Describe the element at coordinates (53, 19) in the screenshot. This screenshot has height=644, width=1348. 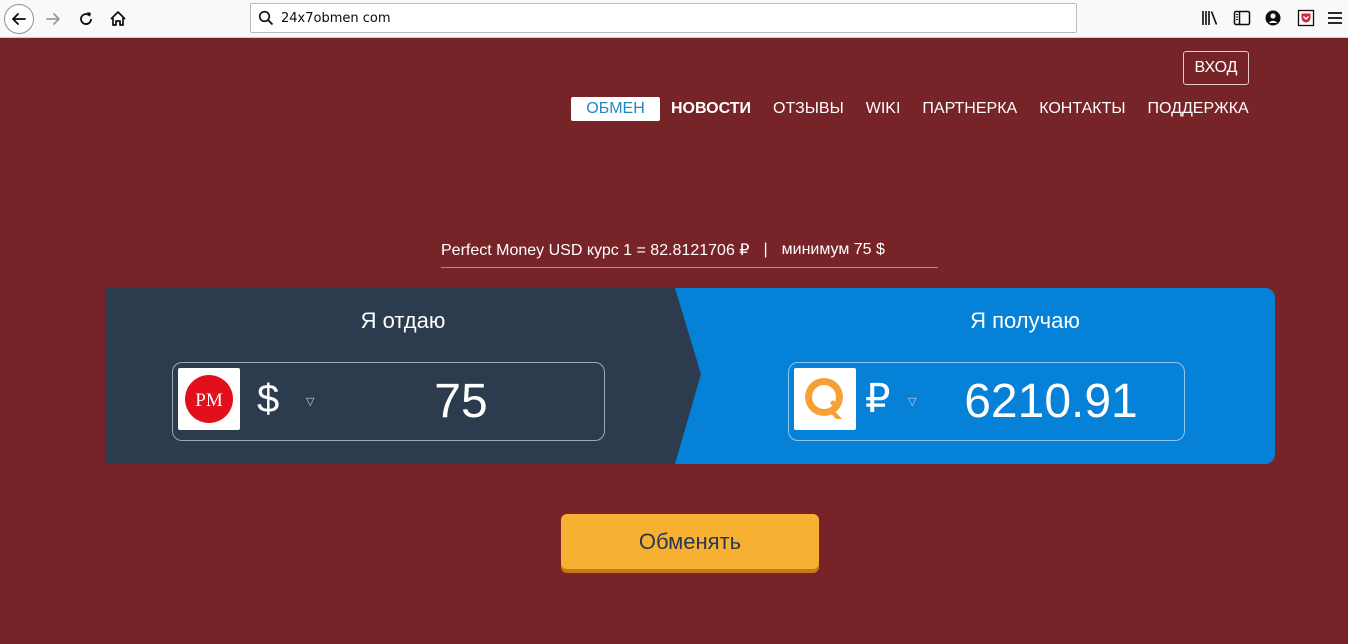
I see `forward-arrow-icon` at that location.